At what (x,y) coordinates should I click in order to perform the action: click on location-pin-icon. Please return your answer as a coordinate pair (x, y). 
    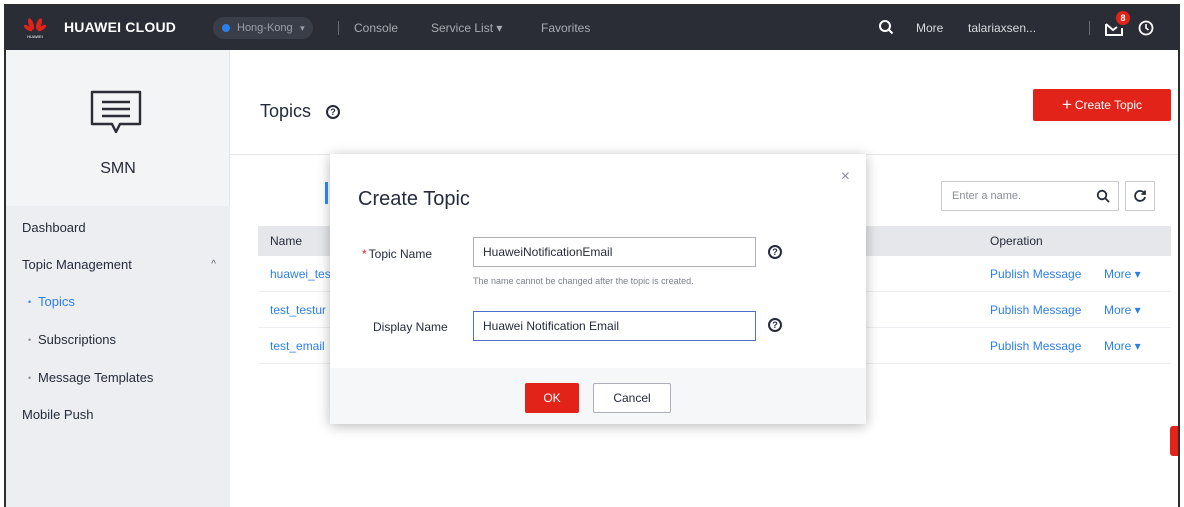
    Looking at the image, I should click on (226, 28).